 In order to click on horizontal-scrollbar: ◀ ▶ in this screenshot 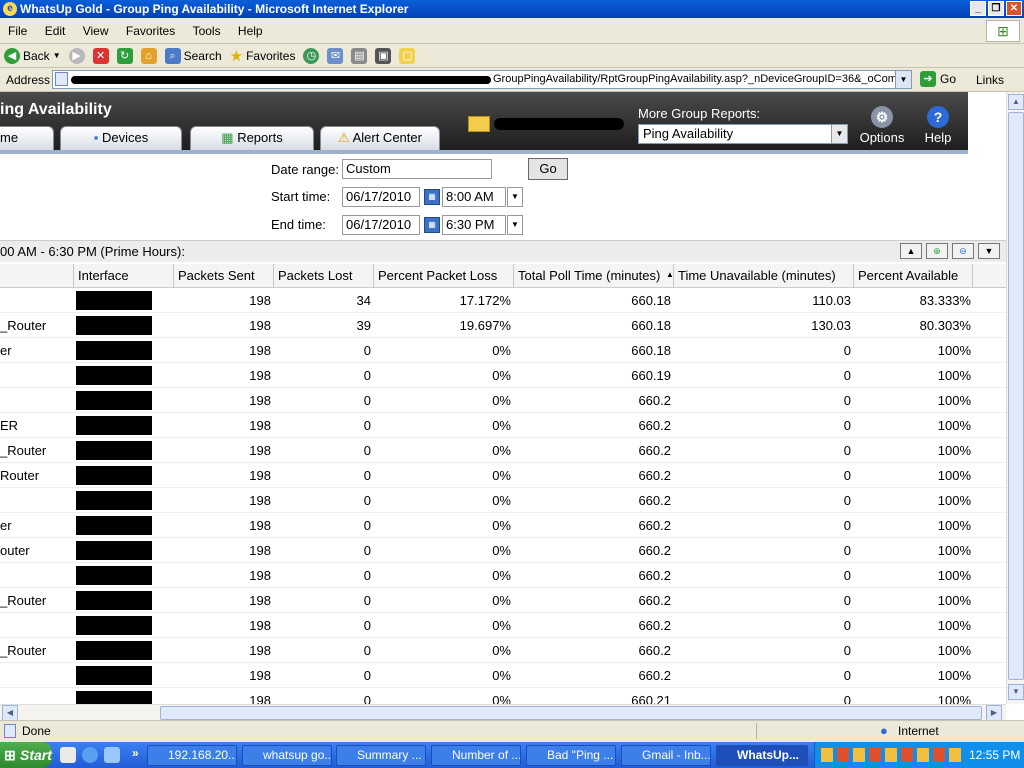, I will do `click(503, 712)`.